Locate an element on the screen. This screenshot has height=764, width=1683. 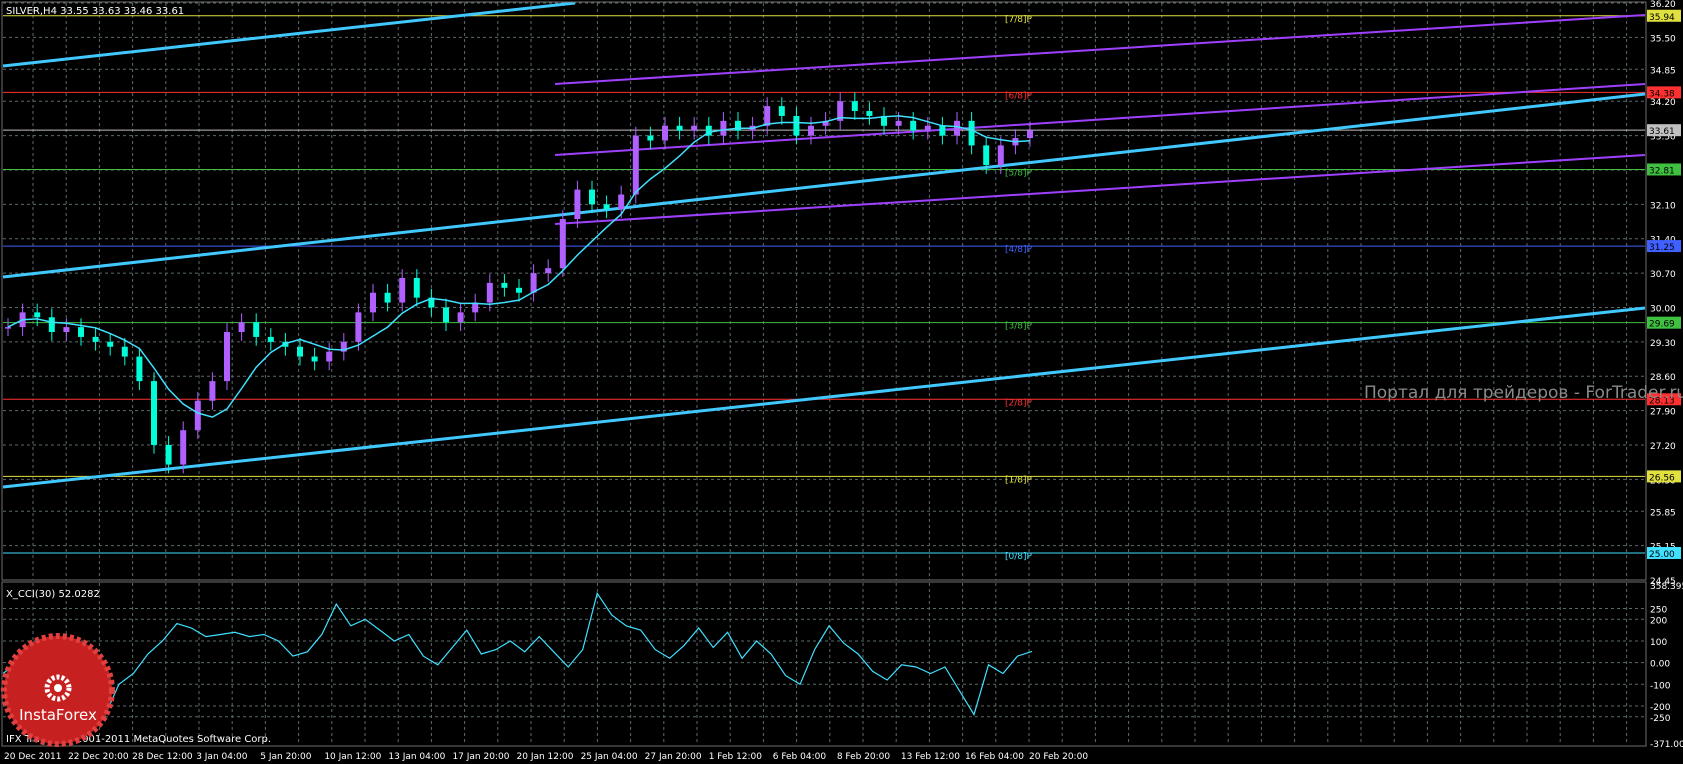
logo-text: InstaForex is located at coordinates (58, 715).